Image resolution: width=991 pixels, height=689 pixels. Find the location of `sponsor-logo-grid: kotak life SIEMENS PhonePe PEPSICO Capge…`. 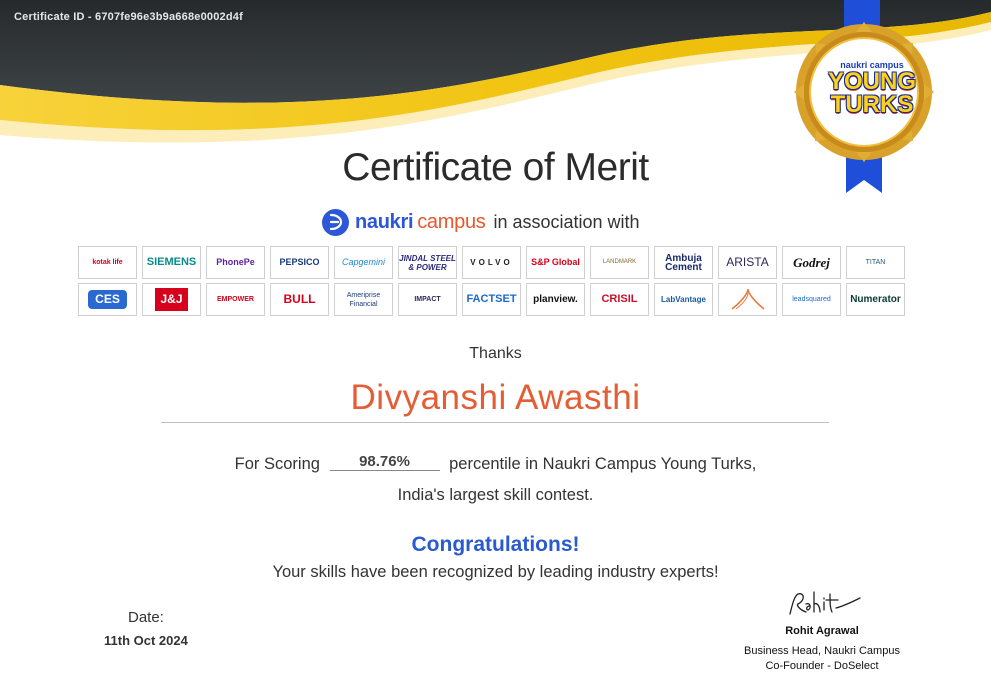

sponsor-logo-grid: kotak life SIEMENS PhonePe PEPSICO Capge… is located at coordinates (494, 281).